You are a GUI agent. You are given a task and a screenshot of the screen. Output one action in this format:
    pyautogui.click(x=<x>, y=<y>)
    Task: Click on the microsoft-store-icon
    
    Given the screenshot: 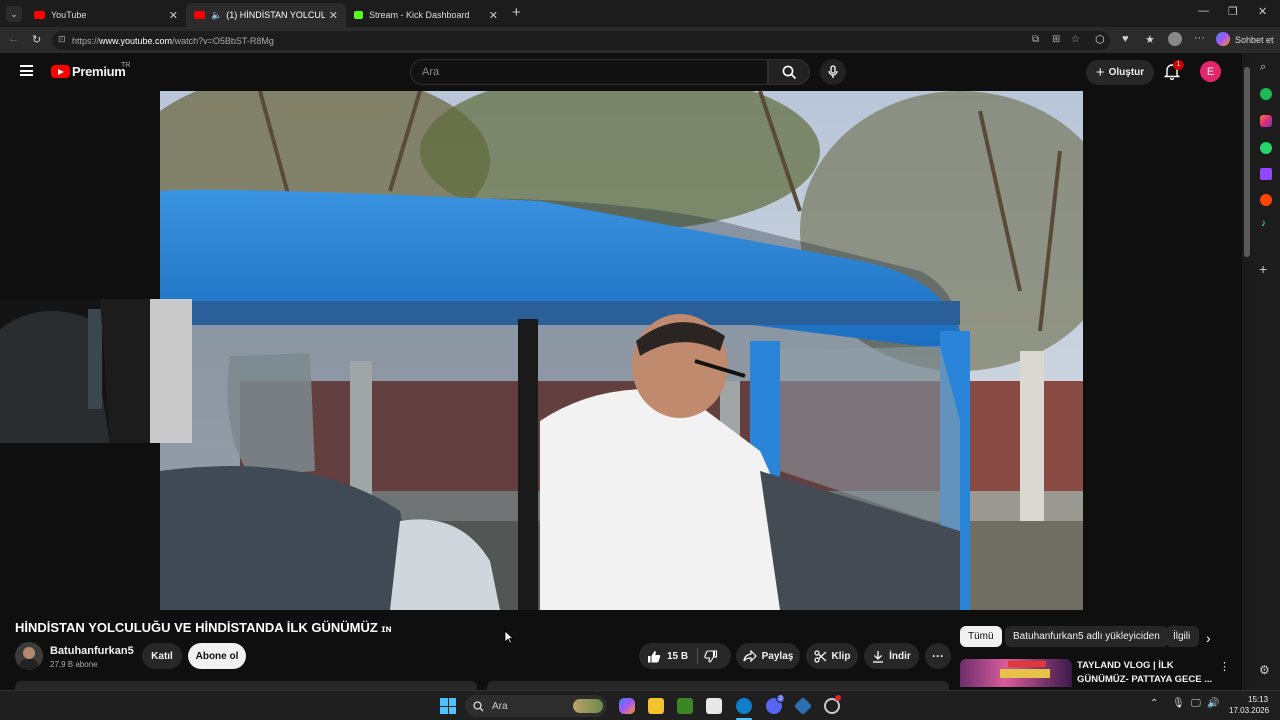 What is the action you would take?
    pyautogui.click(x=714, y=706)
    